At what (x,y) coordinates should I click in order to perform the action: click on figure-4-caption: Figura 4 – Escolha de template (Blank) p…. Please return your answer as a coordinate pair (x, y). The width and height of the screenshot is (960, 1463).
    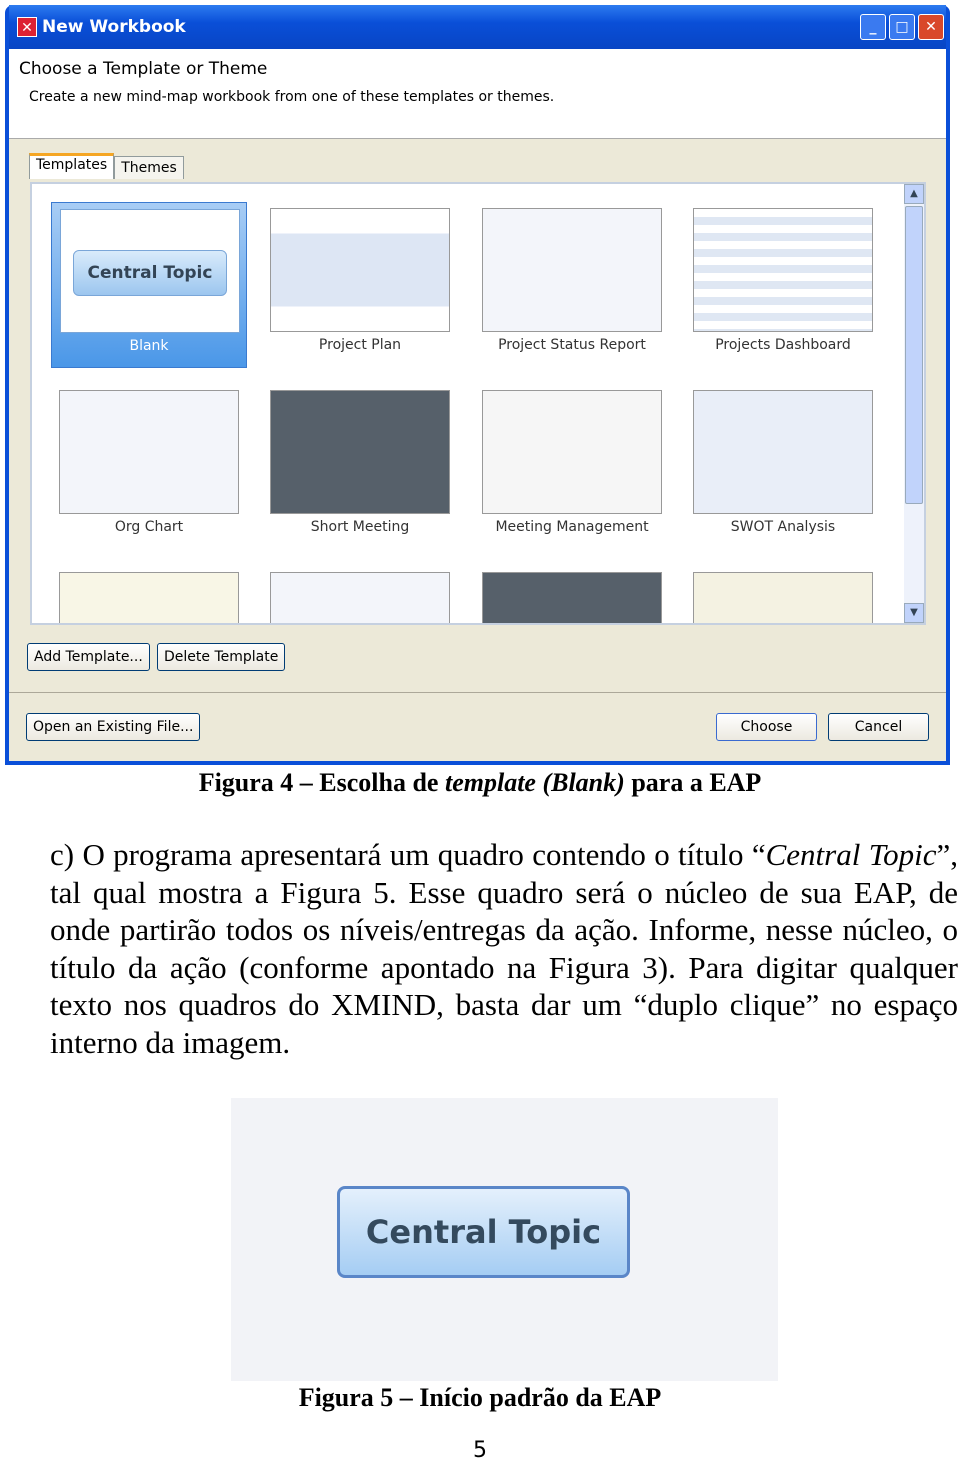
    Looking at the image, I should click on (480, 783).